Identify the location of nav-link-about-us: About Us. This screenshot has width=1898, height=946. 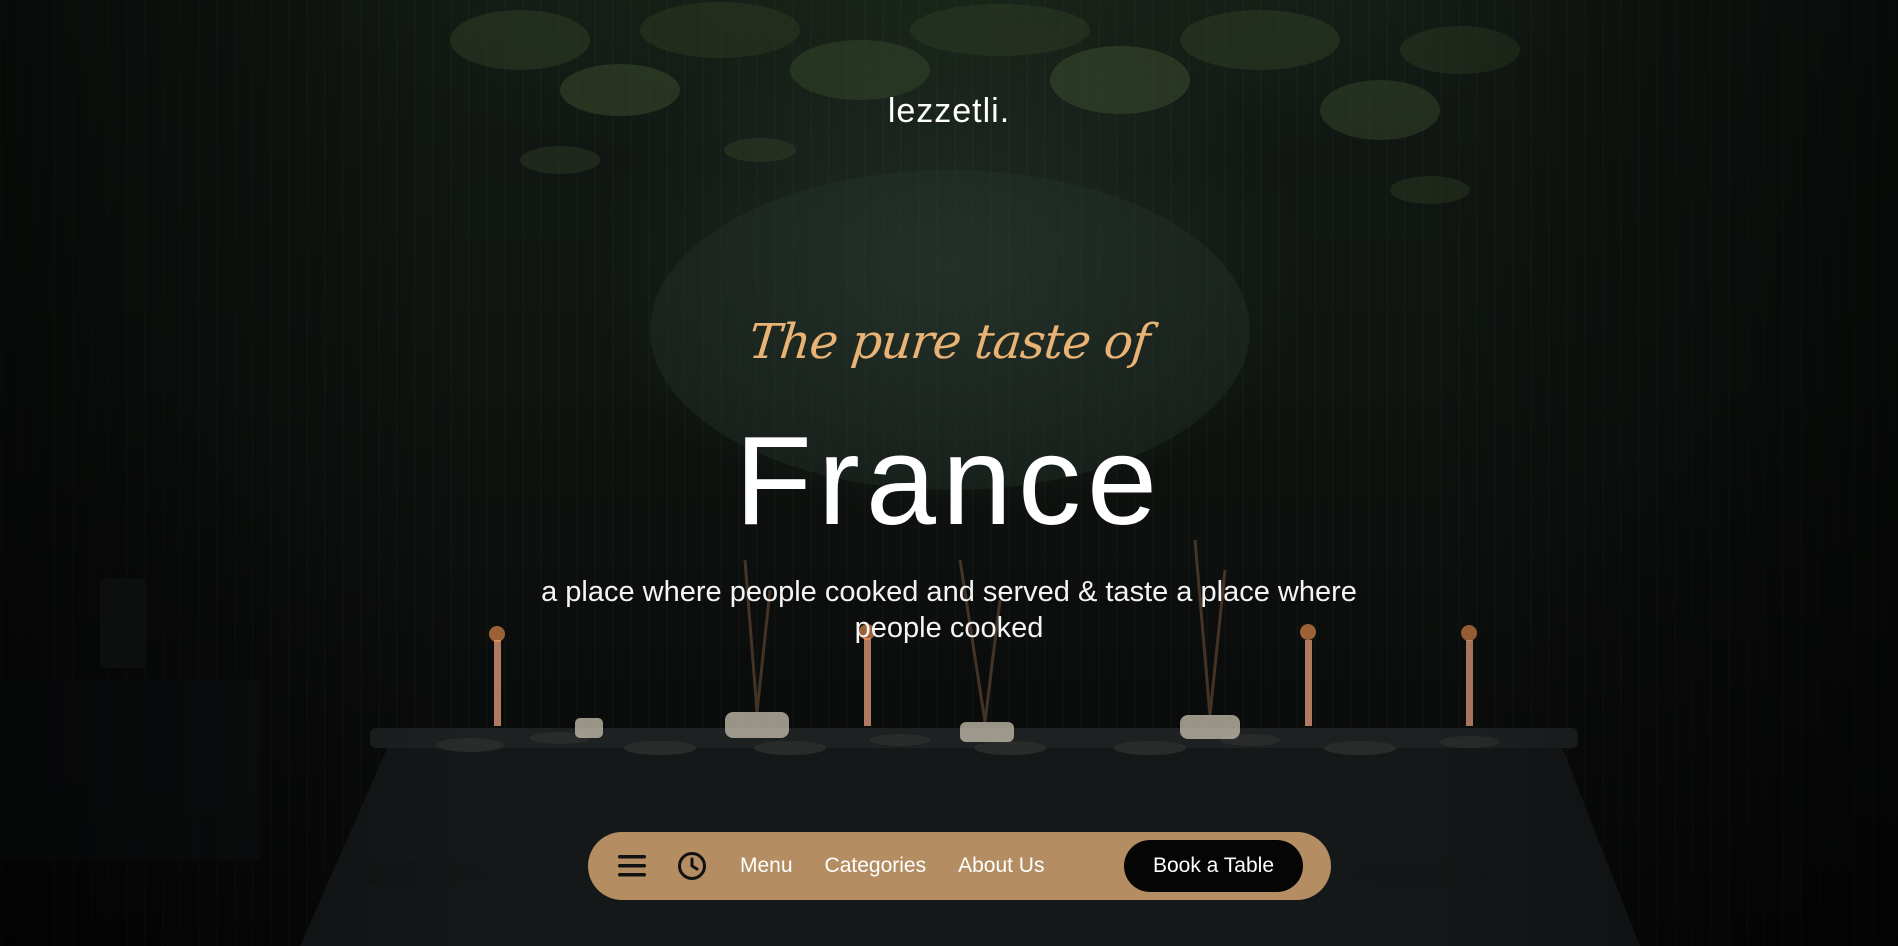
(1001, 866).